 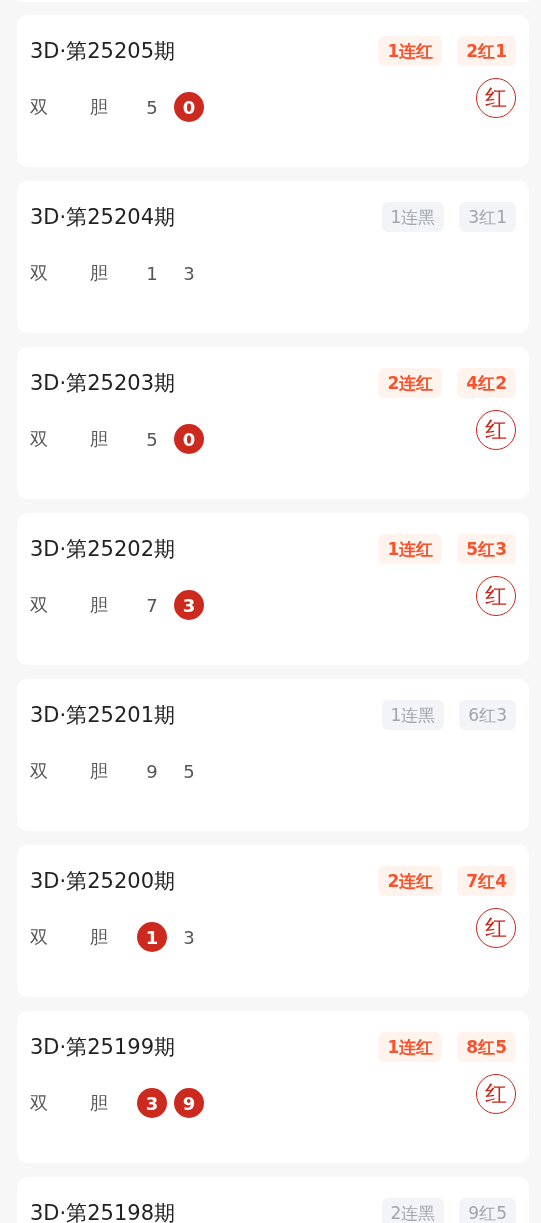 What do you see at coordinates (152, 605) in the screenshot?
I see `pick-number: 7` at bounding box center [152, 605].